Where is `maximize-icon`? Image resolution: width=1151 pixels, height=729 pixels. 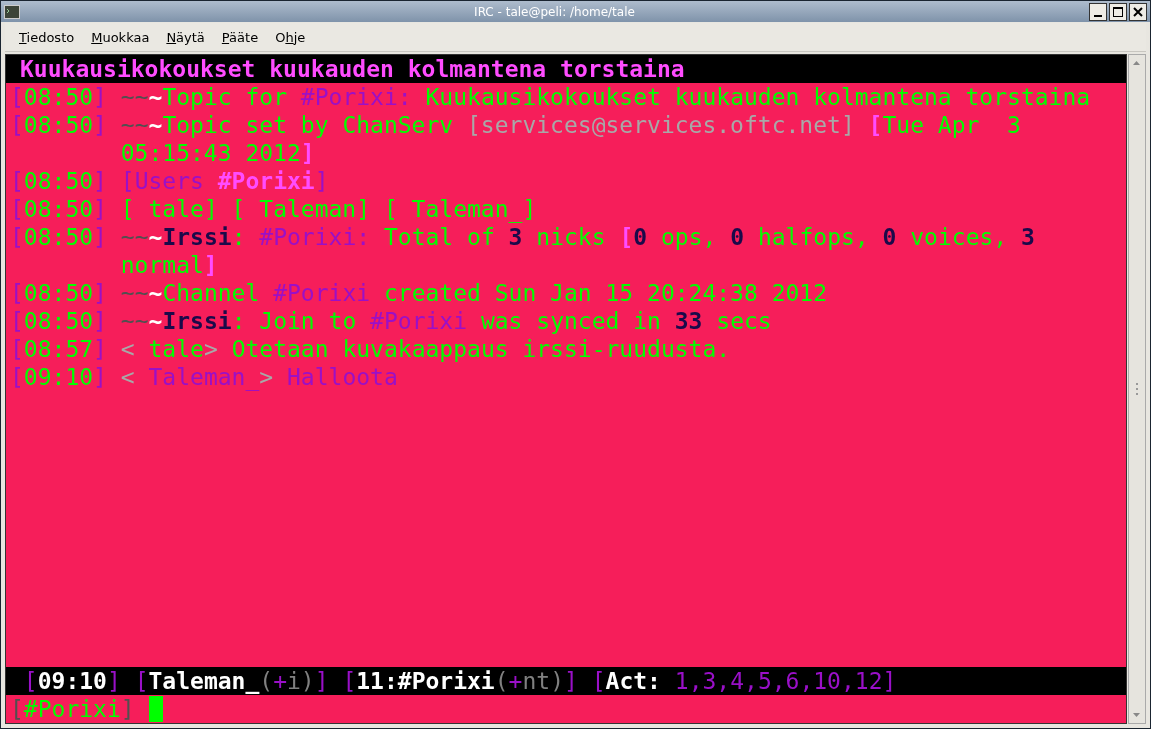
maximize-icon is located at coordinates (1118, 11).